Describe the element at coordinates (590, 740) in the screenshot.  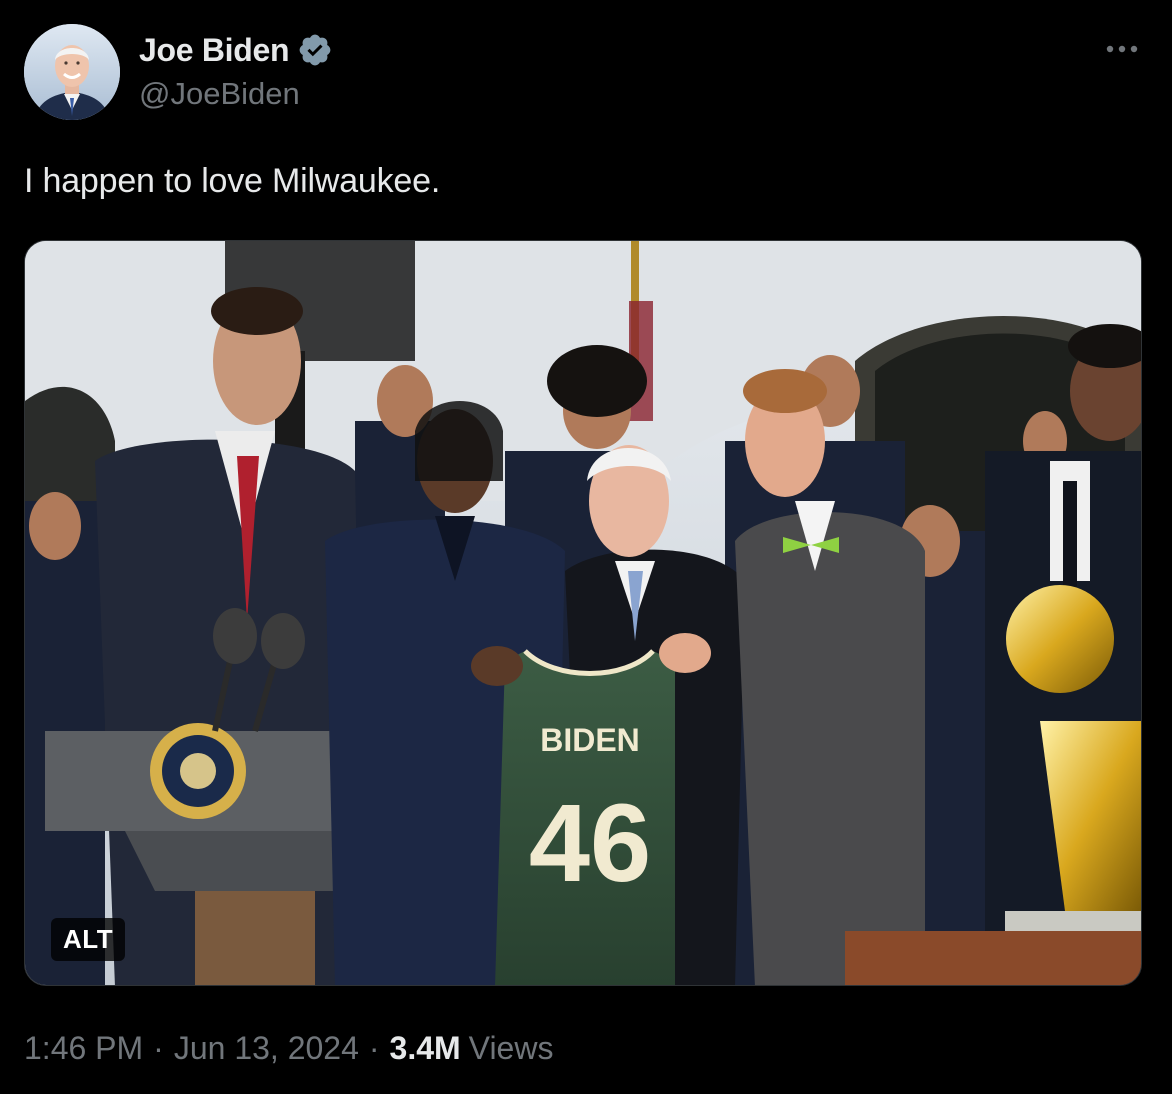
I see `jersey-name: BIDEN` at that location.